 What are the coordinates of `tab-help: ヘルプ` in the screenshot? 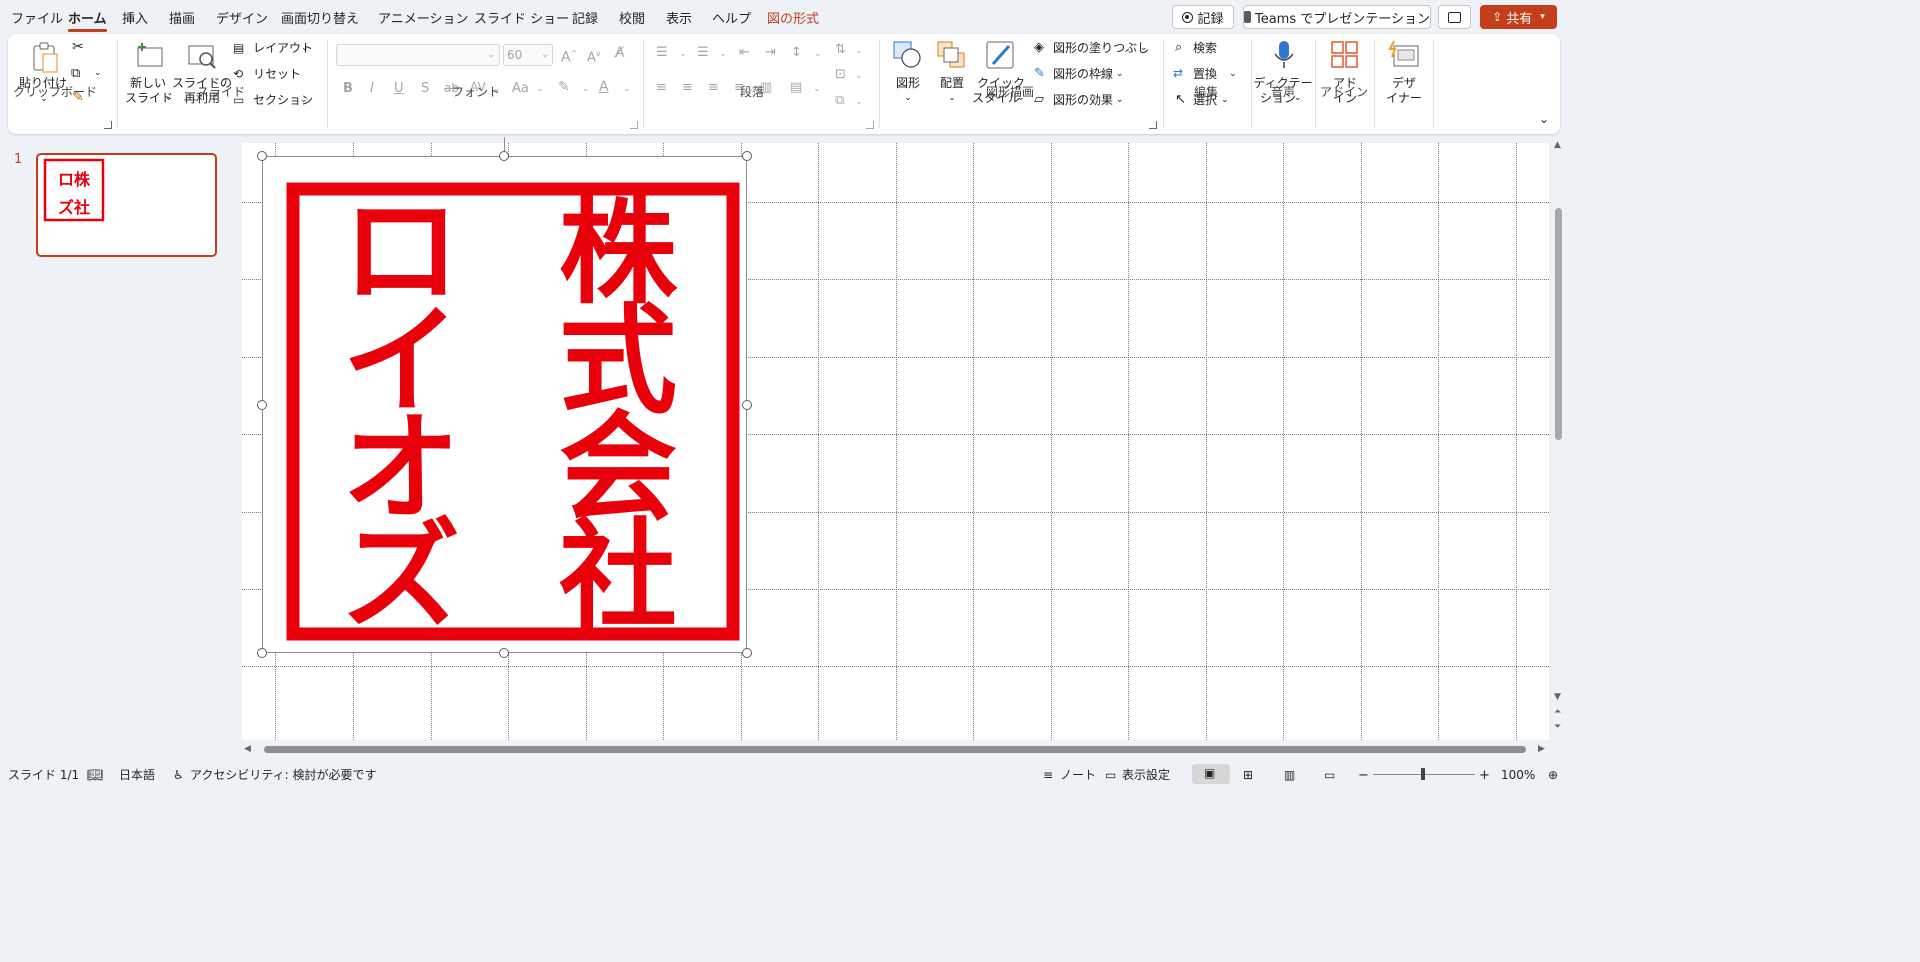 It's located at (731, 17).